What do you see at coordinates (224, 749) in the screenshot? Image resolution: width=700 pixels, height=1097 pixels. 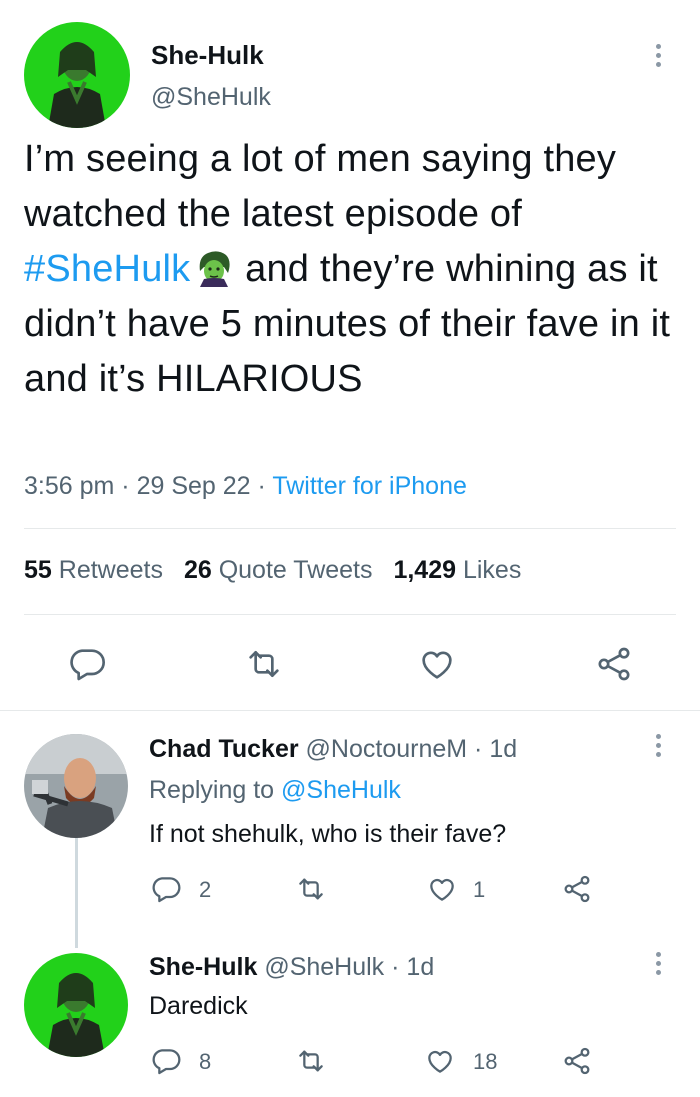 I see `reply-author-name: Chad Tucker` at bounding box center [224, 749].